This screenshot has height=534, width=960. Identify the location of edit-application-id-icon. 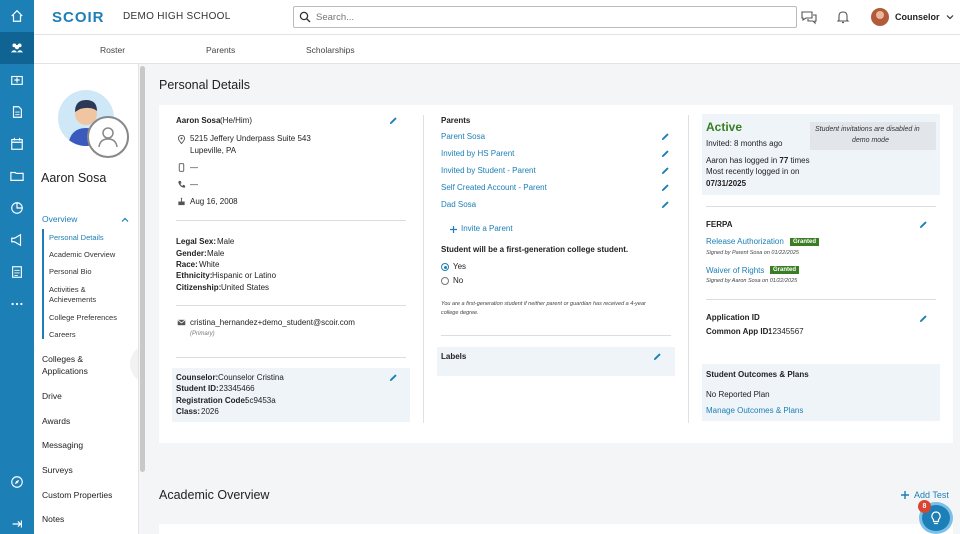
(923, 318).